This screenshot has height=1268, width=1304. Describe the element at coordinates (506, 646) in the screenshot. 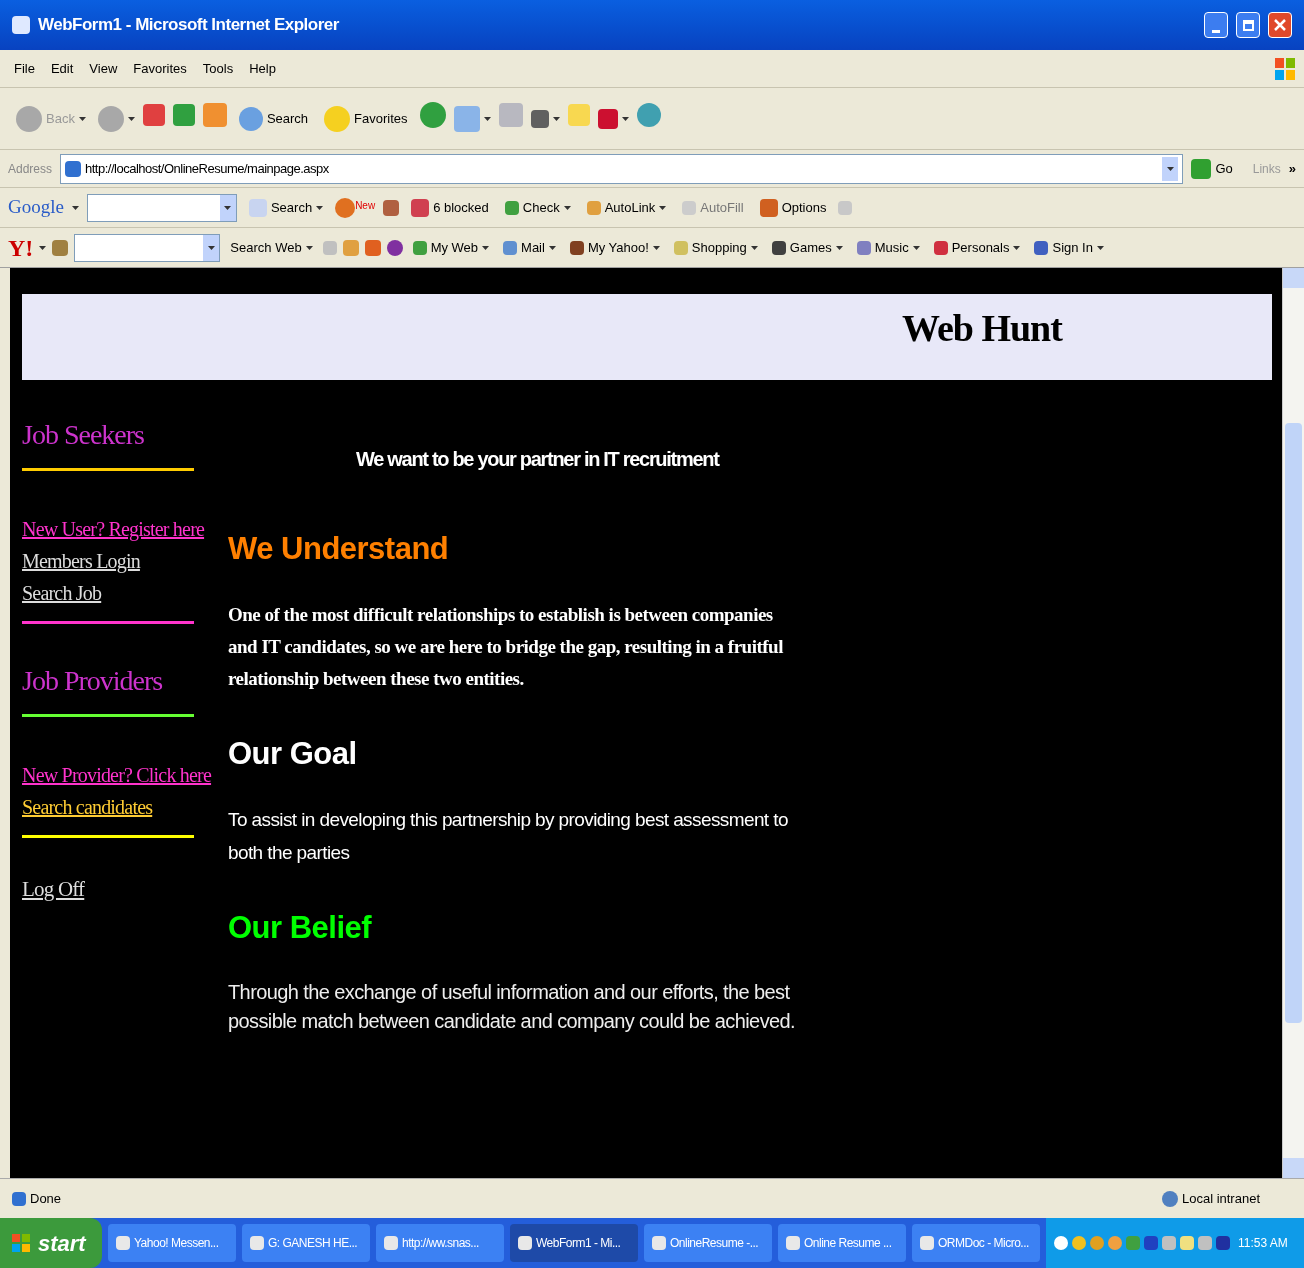

I see `section-text: One of the most difficult relationships to establish is between companies and IT candidates, so we are here to bridge the gap, resulting in a fruitful relationship between these two entities.` at that location.